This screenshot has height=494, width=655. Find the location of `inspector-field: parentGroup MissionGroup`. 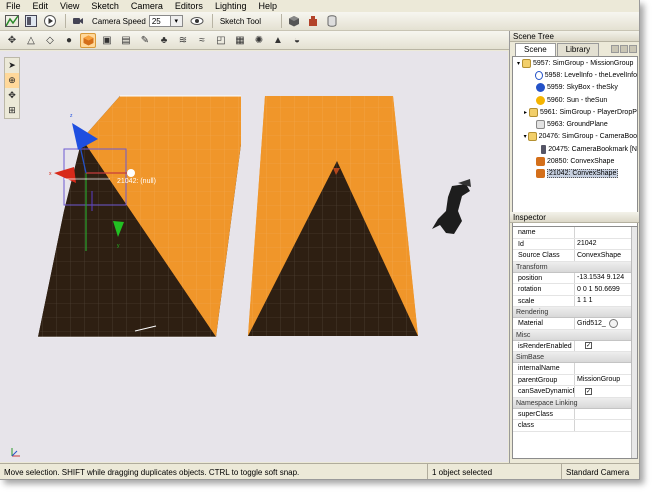

inspector-field: parentGroup MissionGroup is located at coordinates (575, 380).